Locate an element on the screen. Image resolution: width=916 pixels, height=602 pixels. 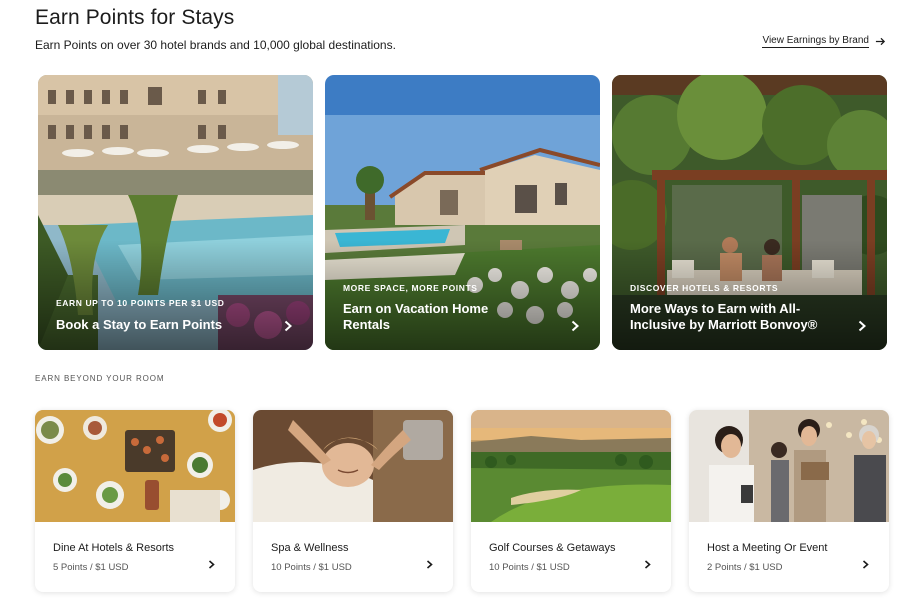
earn-card-title: Golf Courses & Getaways is located at coordinates (552, 548).